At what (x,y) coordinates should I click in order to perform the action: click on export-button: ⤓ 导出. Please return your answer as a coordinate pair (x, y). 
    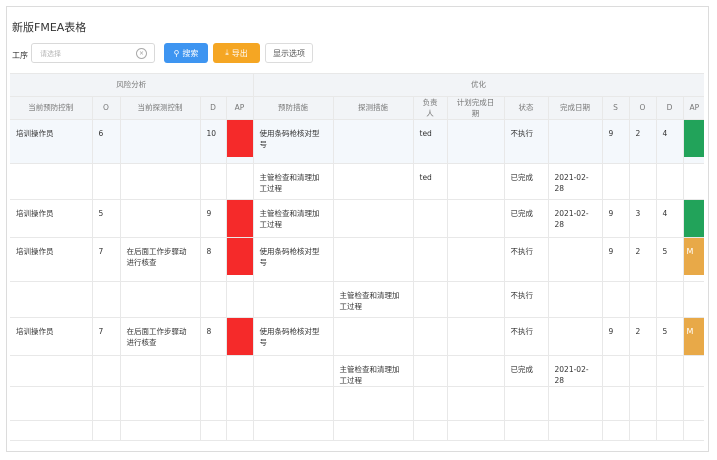
    Looking at the image, I should click on (236, 53).